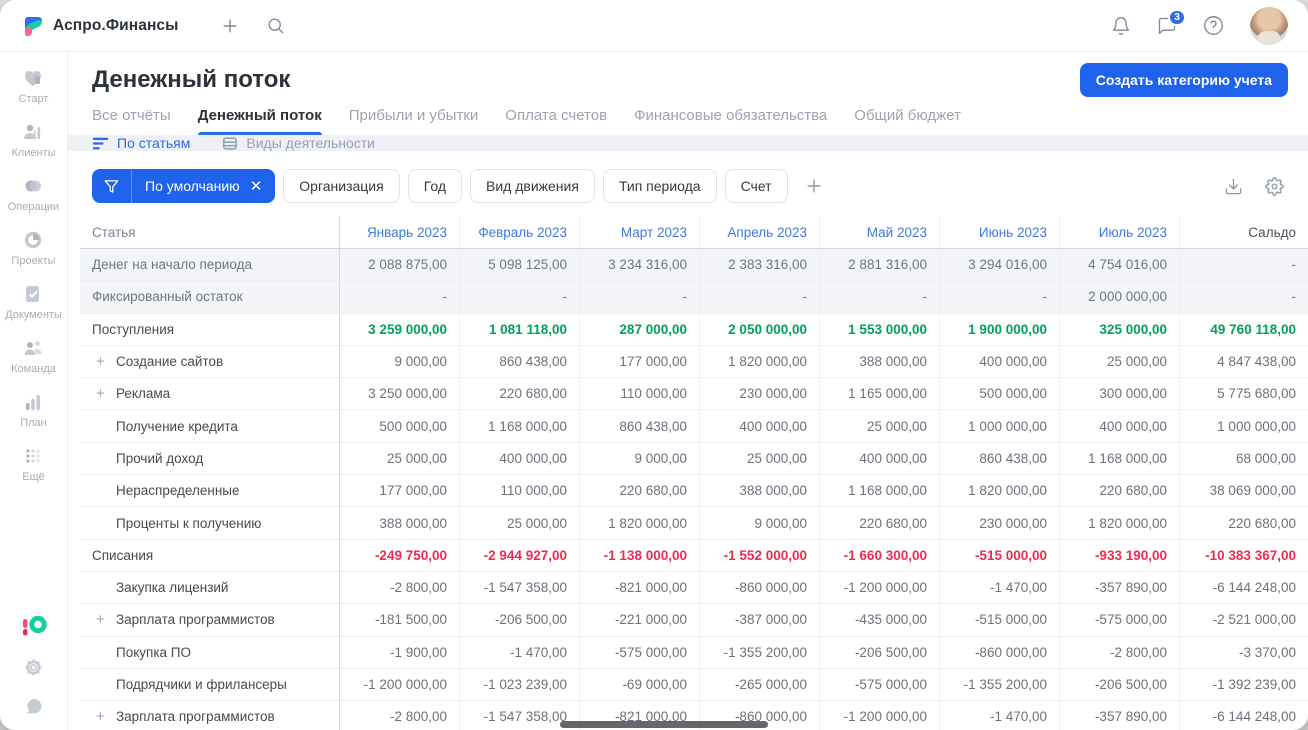 The height and width of the screenshot is (730, 1308). I want to click on column-header-4: Апрель 2023, so click(760, 232).